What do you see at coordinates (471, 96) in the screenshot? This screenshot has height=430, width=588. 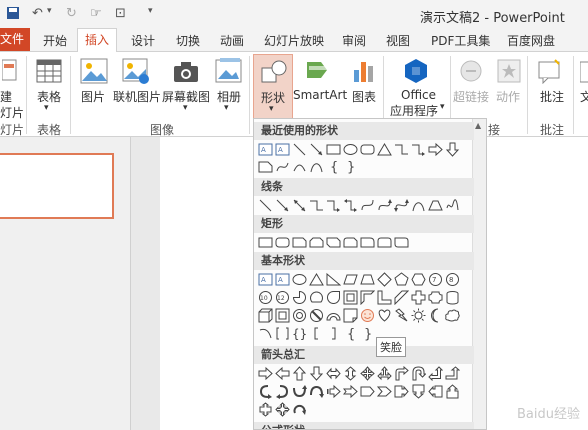 I see `hyperlink-button: 超链接` at bounding box center [471, 96].